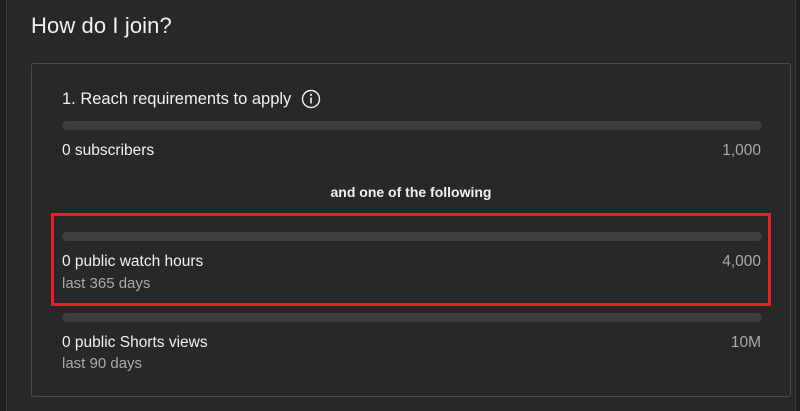 The image size is (800, 411). What do you see at coordinates (411, 192) in the screenshot?
I see `divider-text: and one of the following` at bounding box center [411, 192].